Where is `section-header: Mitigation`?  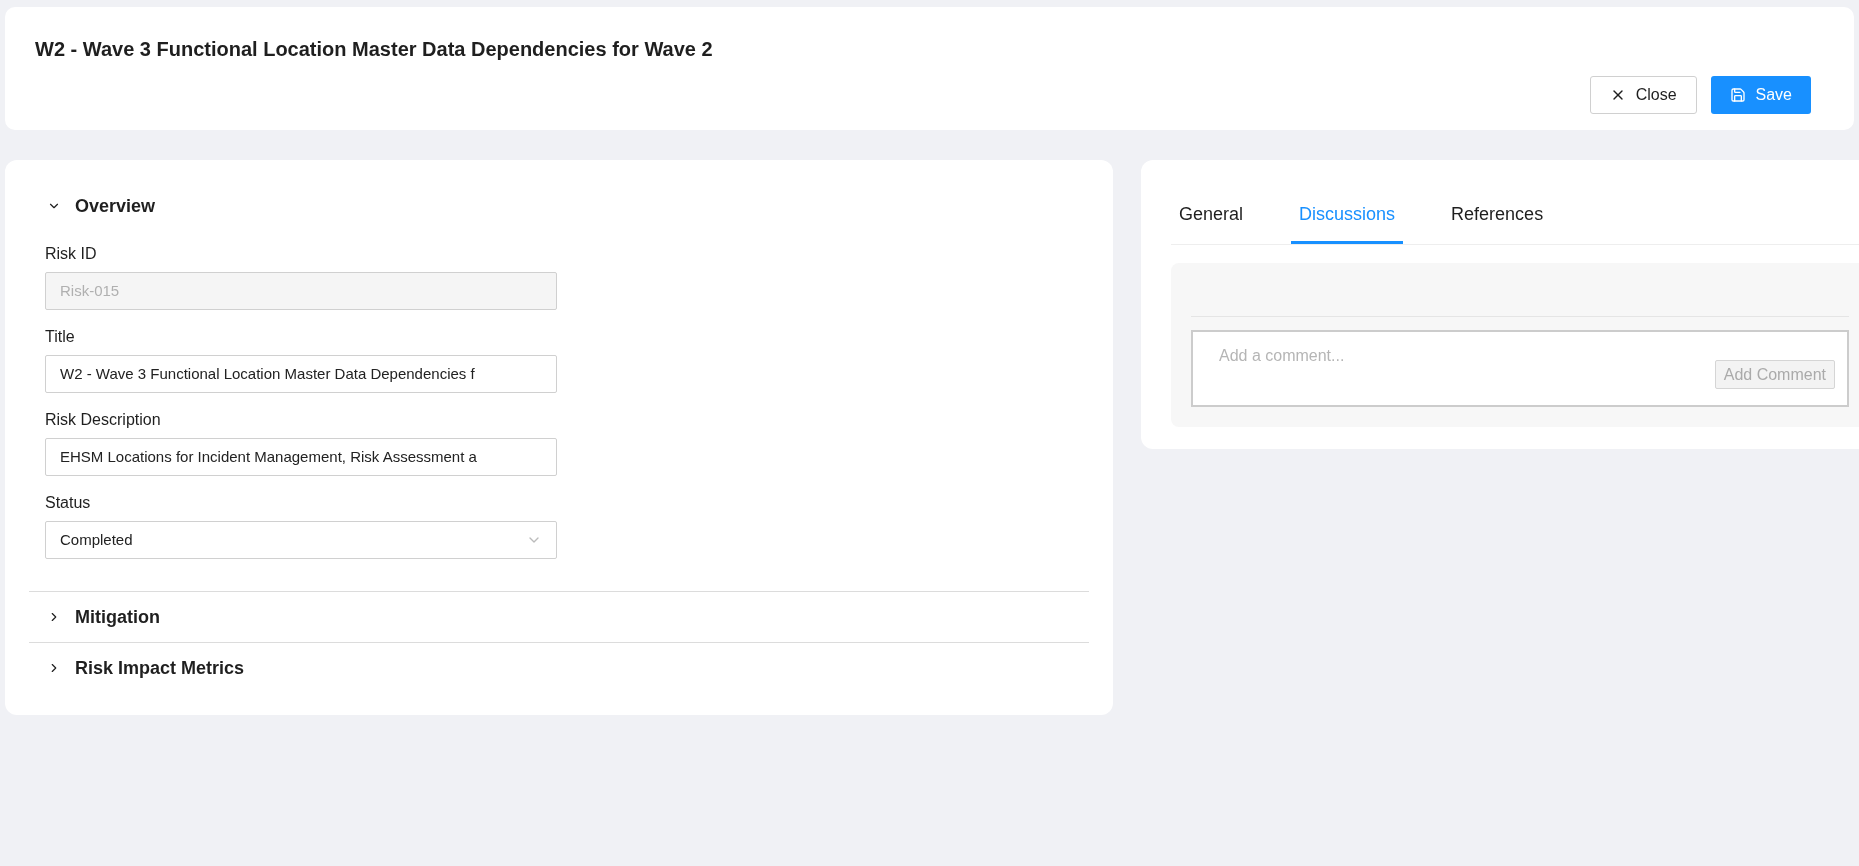
section-header: Mitigation is located at coordinates (94, 617).